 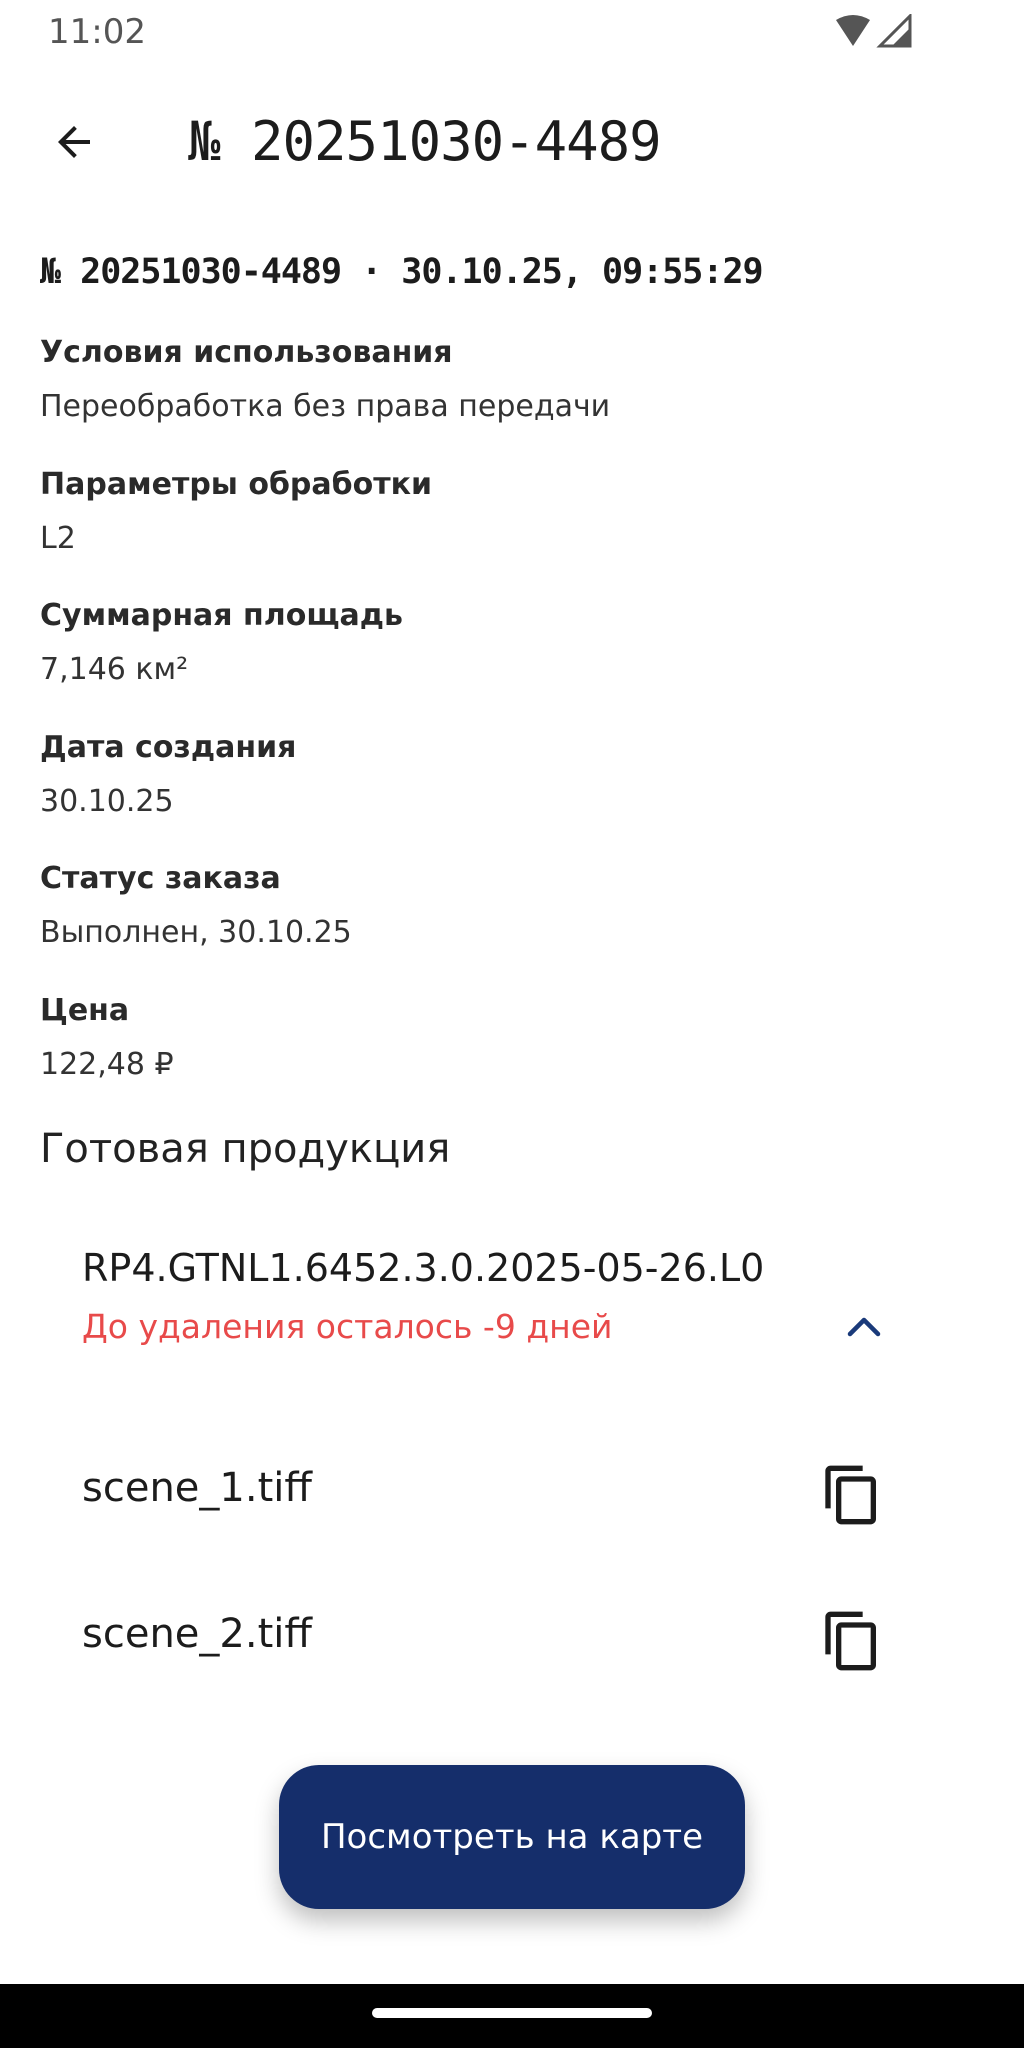 I want to click on detail-value: Переобработка без права передачи, so click(x=325, y=406).